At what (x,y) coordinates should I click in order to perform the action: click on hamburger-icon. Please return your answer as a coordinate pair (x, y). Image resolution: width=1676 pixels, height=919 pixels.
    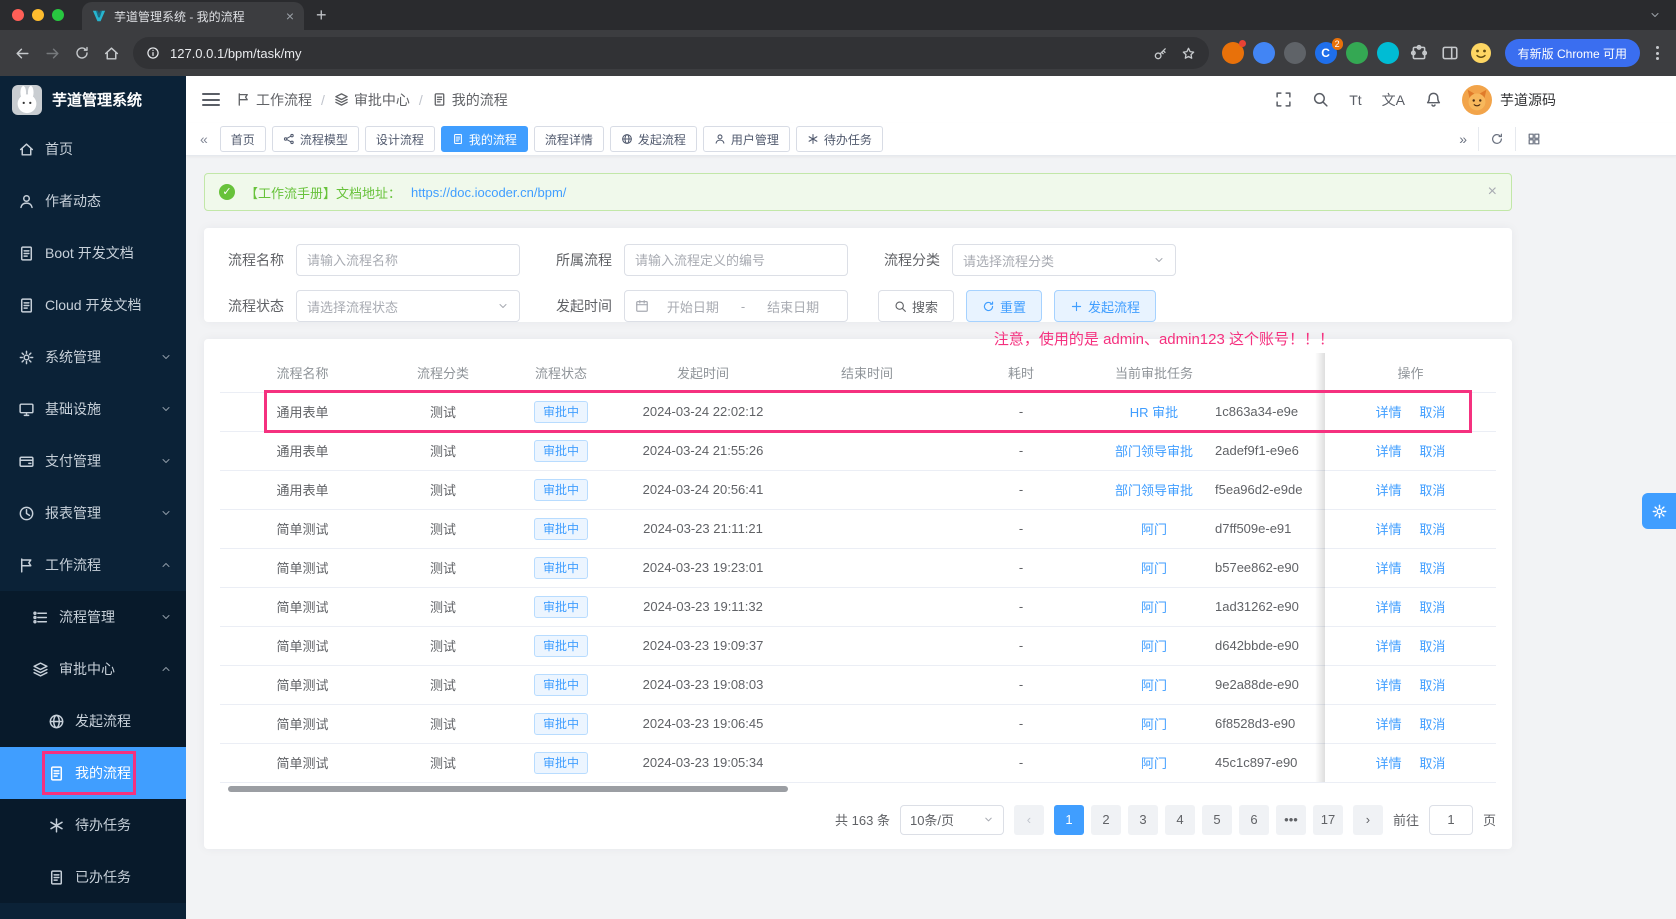
    Looking at the image, I should click on (211, 99).